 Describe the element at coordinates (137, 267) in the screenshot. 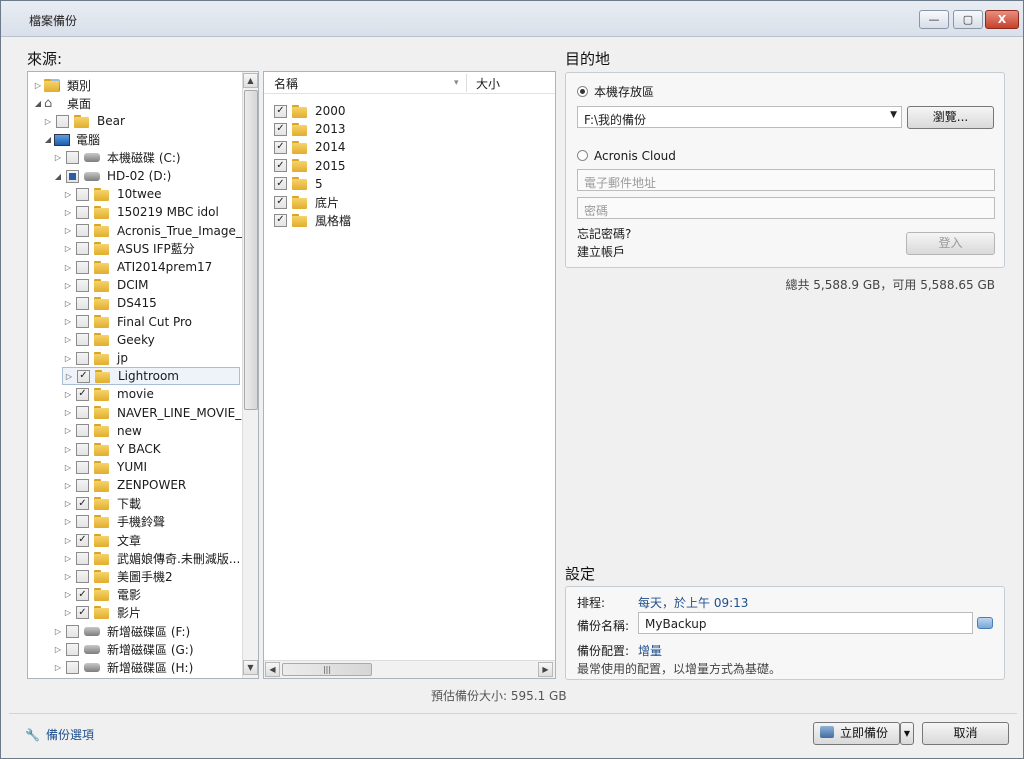

I see `tree-item: ▷ ATI2014prem17` at that location.